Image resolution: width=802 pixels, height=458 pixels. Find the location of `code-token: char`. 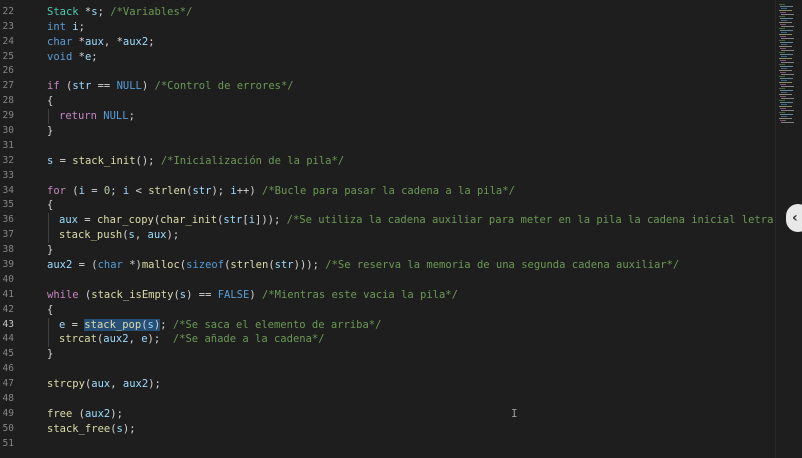

code-token: char is located at coordinates (110, 265).